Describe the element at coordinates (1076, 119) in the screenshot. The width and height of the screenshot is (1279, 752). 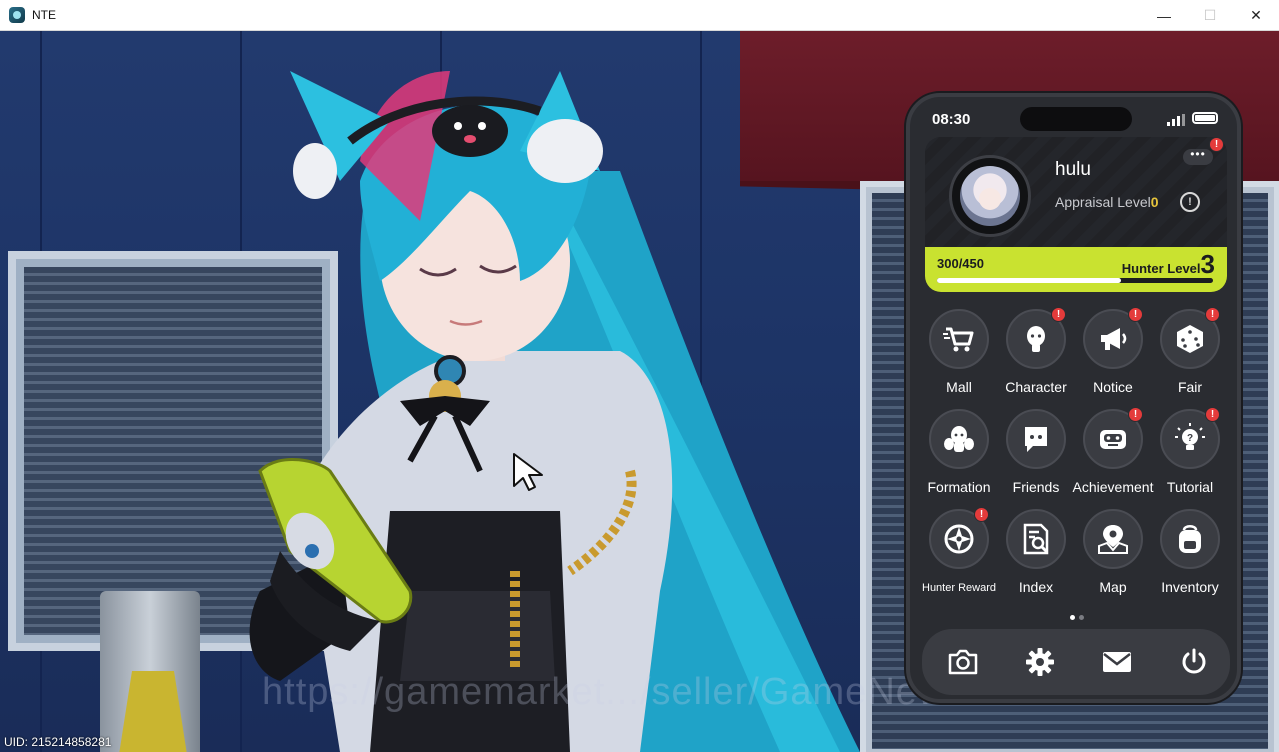
I see `phone-notch` at that location.